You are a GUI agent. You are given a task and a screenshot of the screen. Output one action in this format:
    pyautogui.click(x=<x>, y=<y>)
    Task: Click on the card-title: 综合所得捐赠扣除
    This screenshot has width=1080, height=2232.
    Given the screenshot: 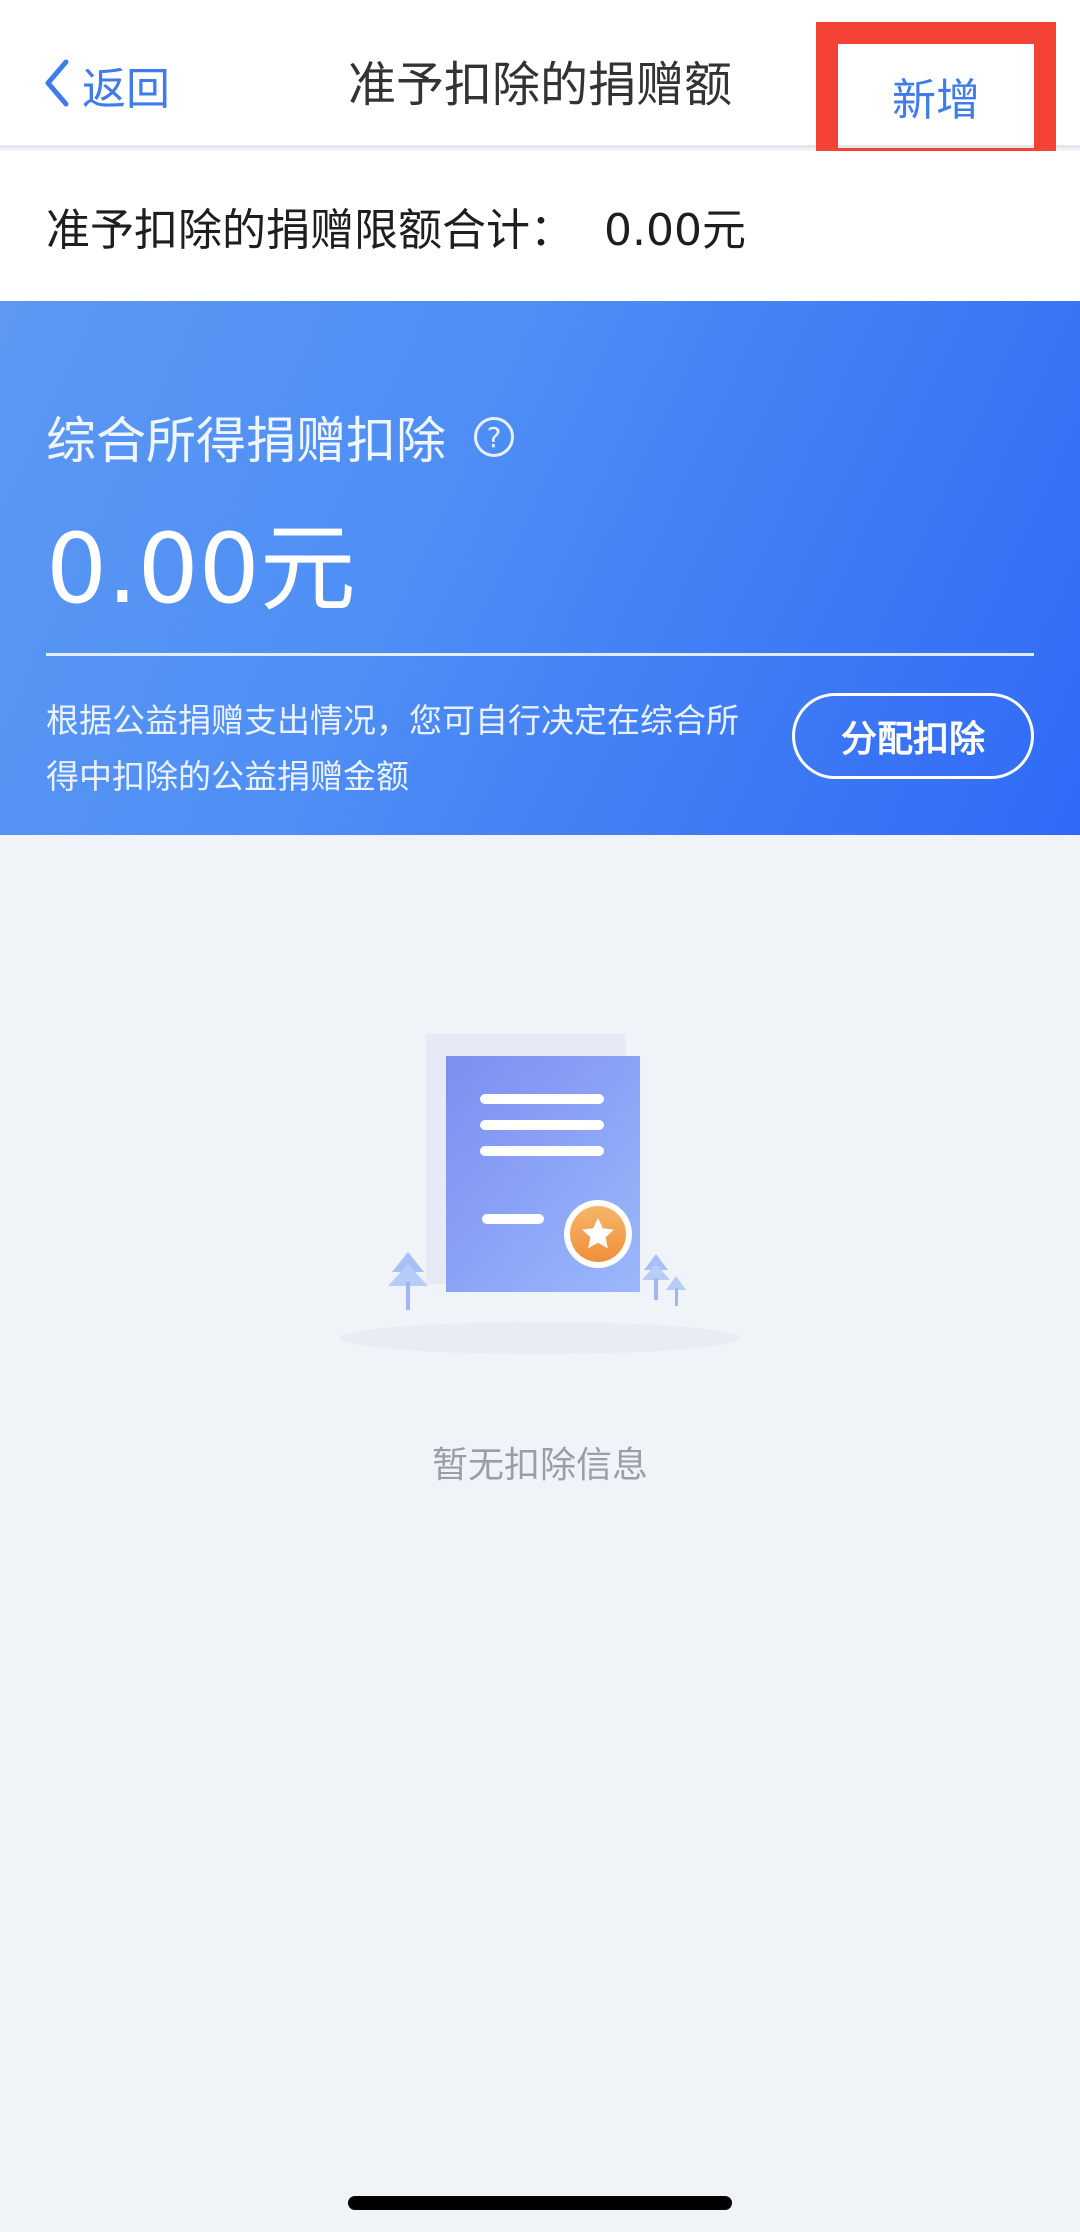 What is the action you would take?
    pyautogui.click(x=246, y=441)
    